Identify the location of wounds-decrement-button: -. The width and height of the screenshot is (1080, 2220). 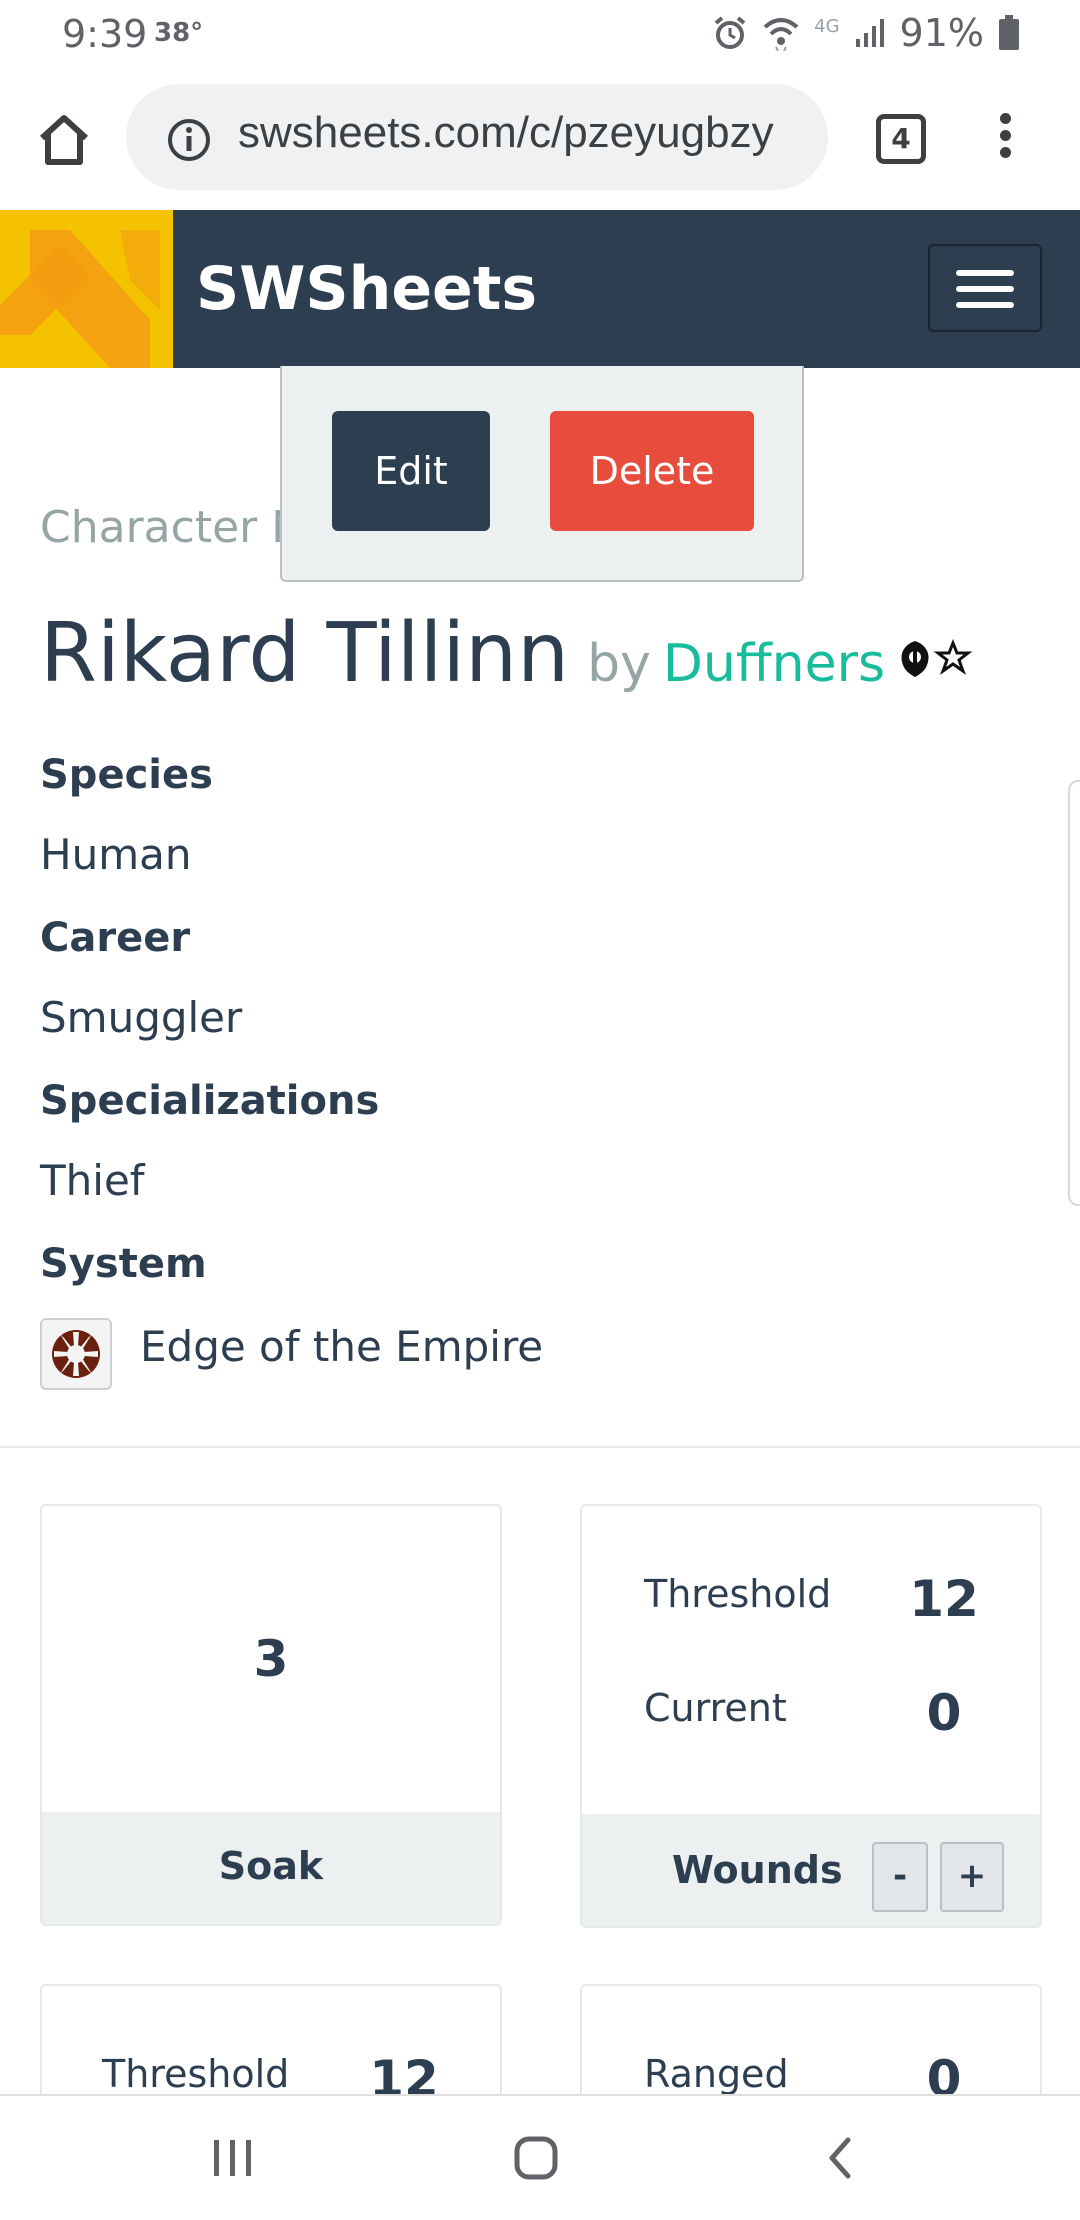
(900, 1877).